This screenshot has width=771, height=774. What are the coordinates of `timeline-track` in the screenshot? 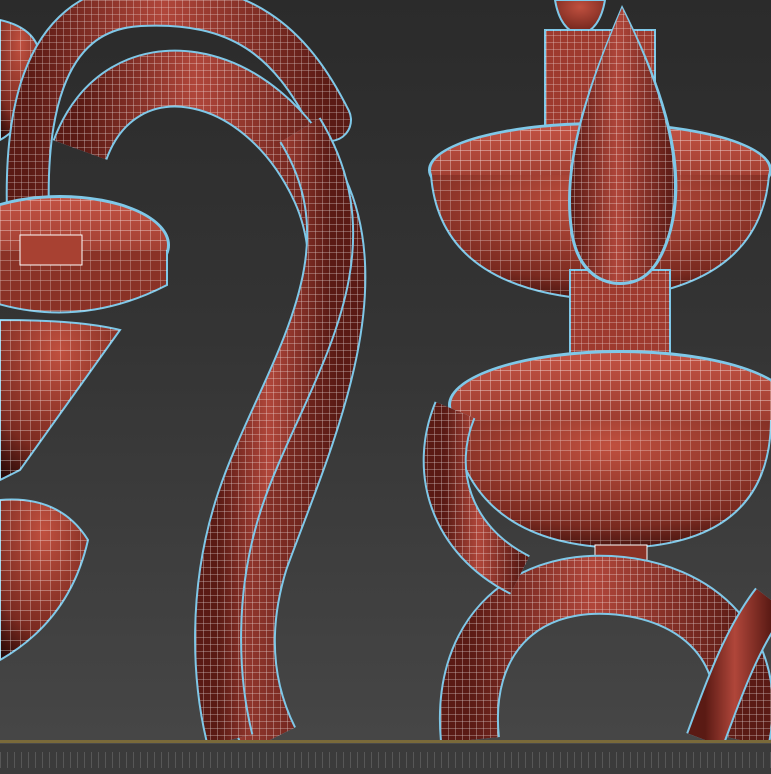 It's located at (385, 758).